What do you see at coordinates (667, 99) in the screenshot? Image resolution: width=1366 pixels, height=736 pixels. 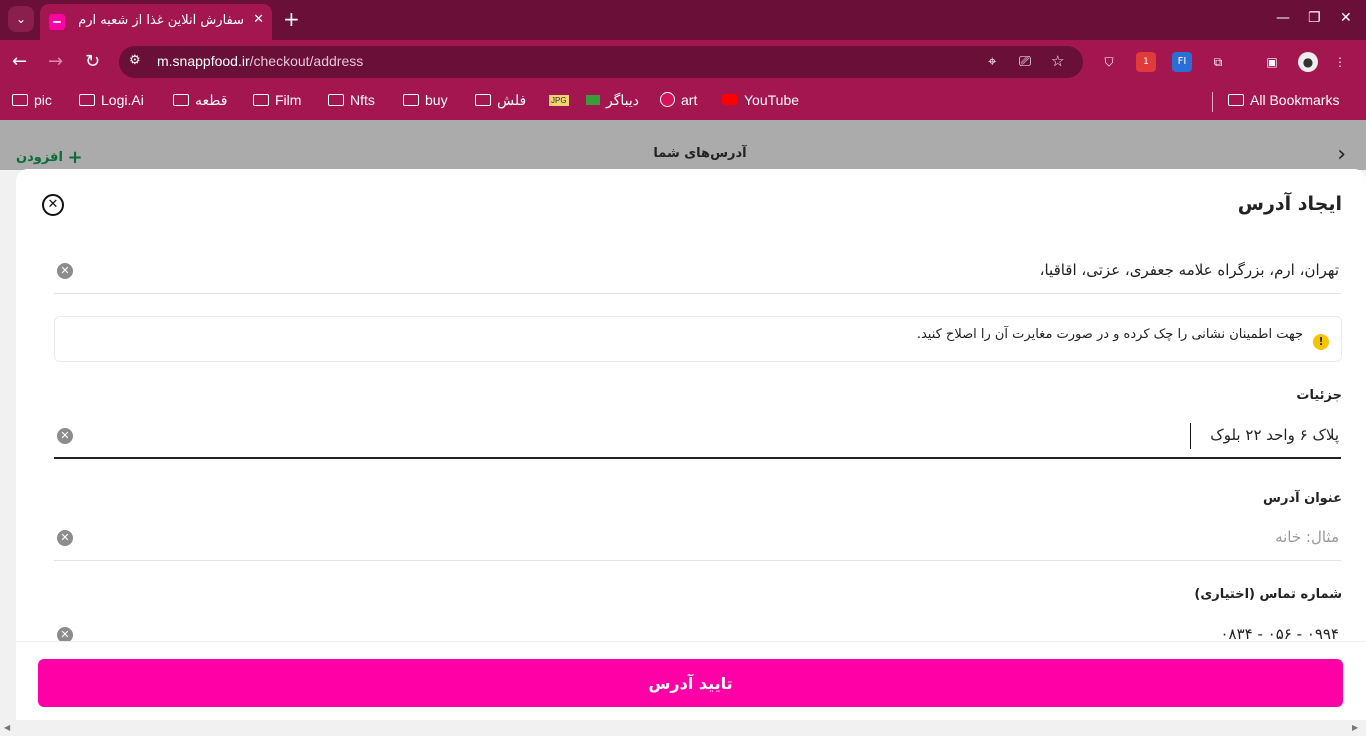 I see `dribbble-icon` at bounding box center [667, 99].